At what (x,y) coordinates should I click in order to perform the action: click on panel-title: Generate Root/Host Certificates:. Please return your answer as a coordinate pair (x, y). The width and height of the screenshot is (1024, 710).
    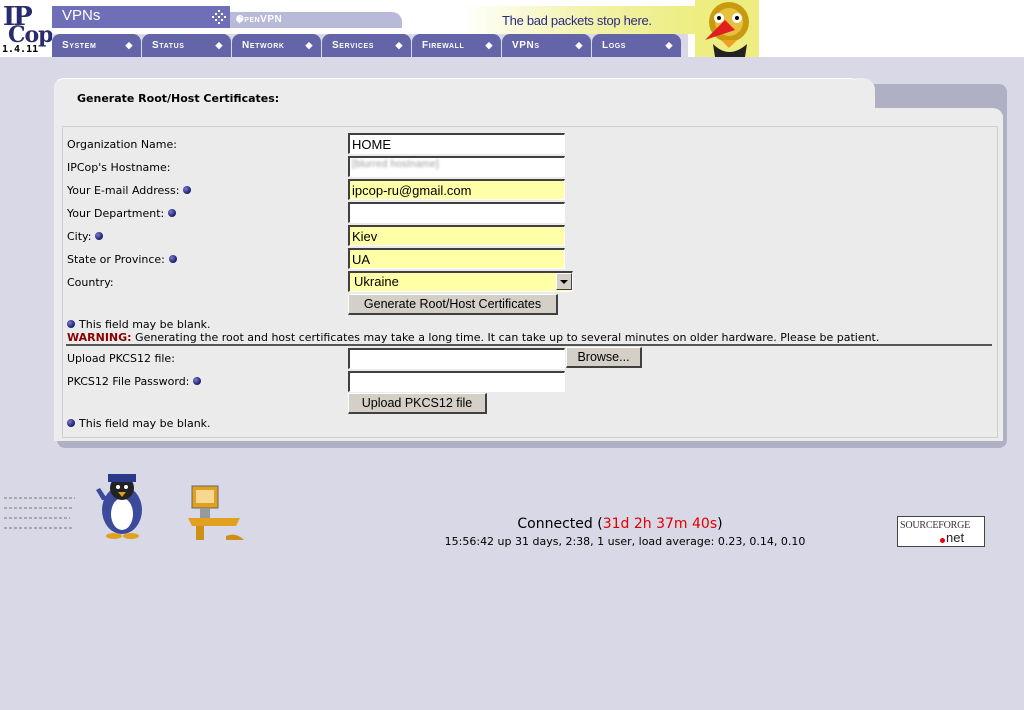
    Looking at the image, I should click on (178, 98).